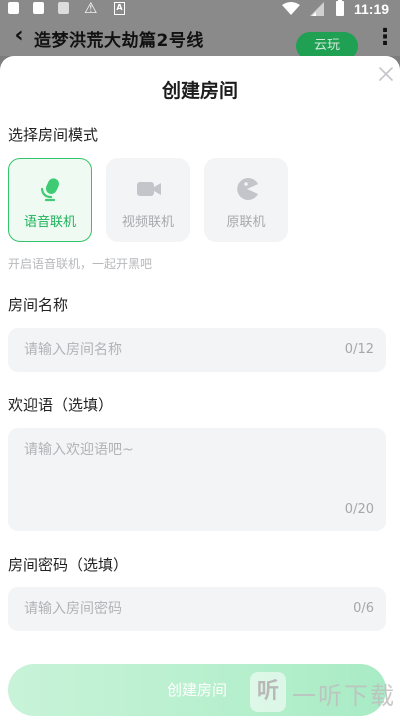 This screenshot has width=400, height=723. Describe the element at coordinates (68, 564) in the screenshot. I see `password-label: 房间密码（选填）` at that location.